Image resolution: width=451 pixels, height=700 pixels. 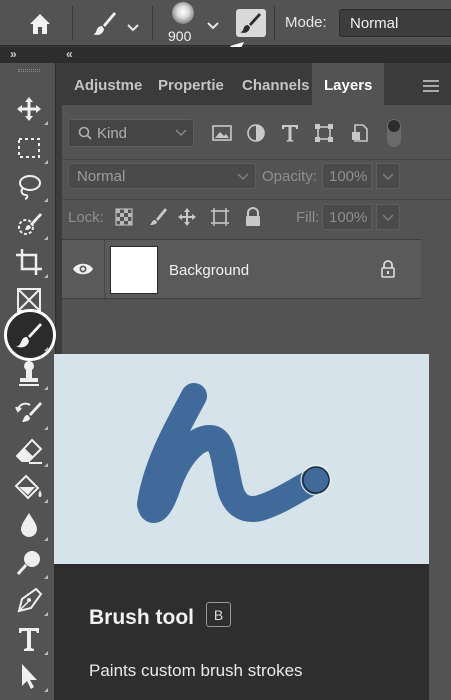 I want to click on expand-toolbar-icon: », so click(x=13, y=54).